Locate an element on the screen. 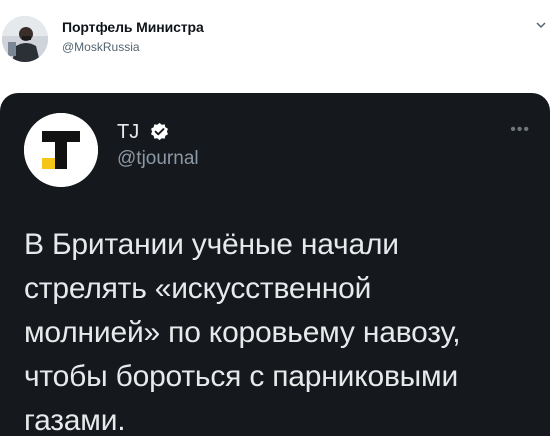  avatar is located at coordinates (25, 39).